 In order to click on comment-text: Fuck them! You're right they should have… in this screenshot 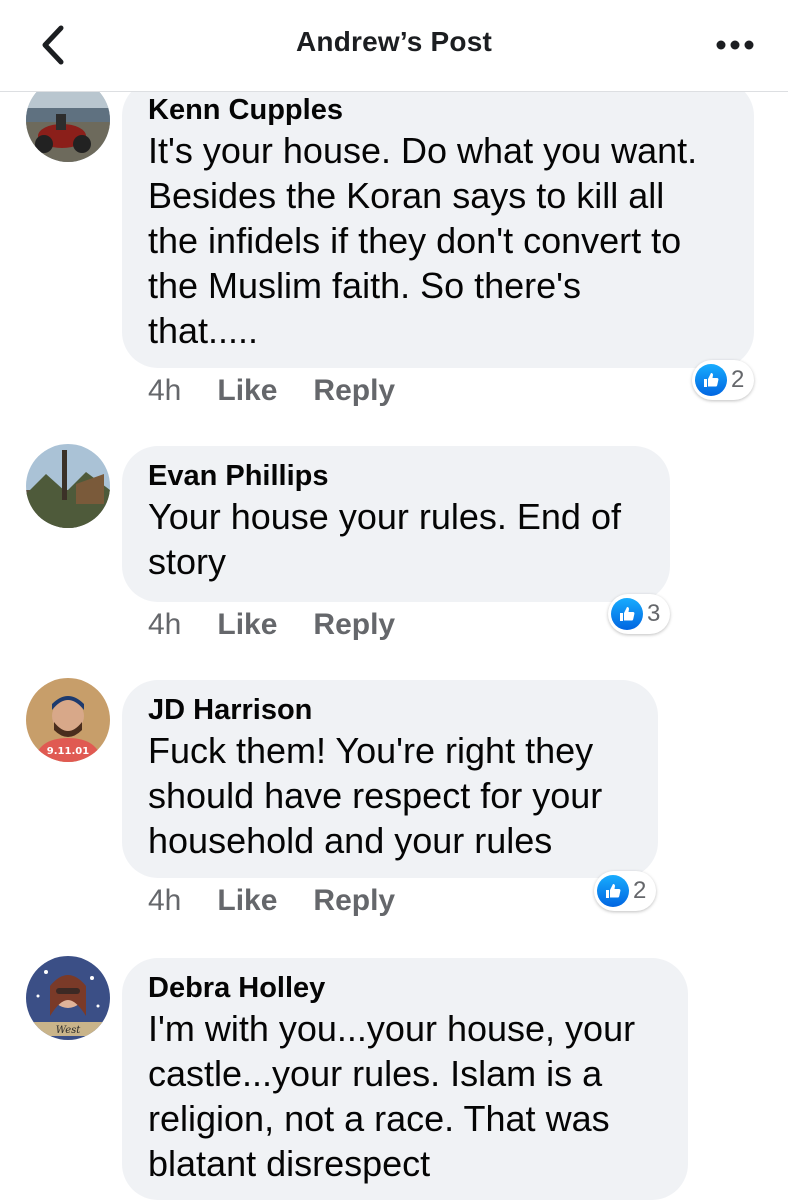, I will do `click(375, 795)`.